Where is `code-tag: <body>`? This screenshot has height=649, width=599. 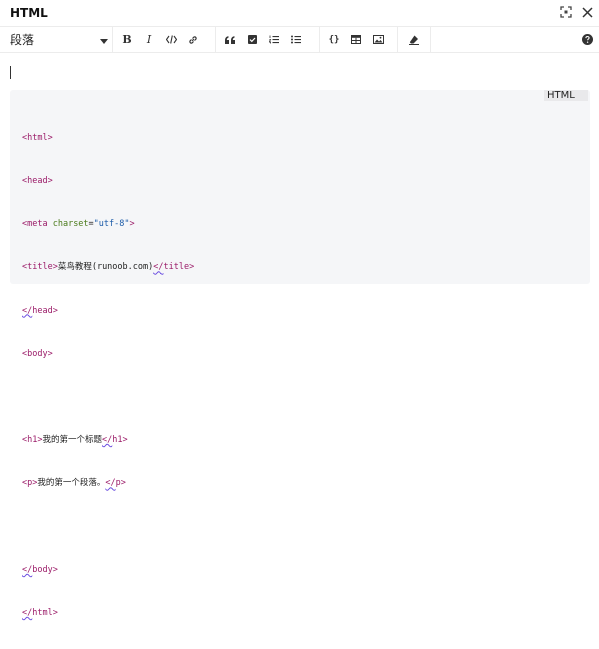 code-tag: <body> is located at coordinates (37, 353).